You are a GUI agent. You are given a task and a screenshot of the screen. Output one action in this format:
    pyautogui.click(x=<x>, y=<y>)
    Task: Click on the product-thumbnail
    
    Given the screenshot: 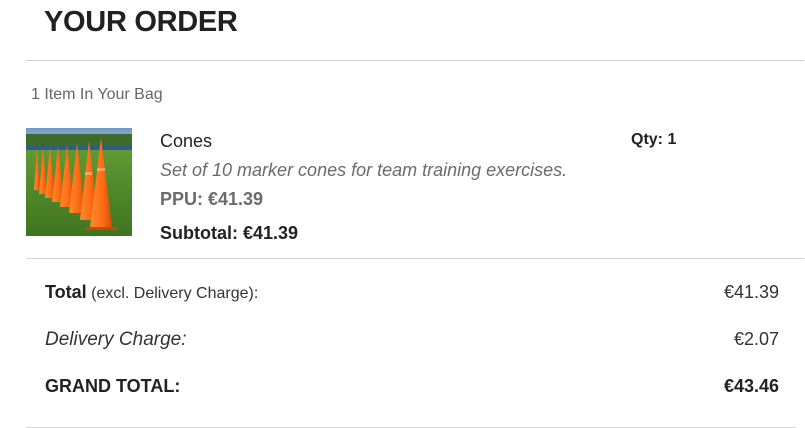 What is the action you would take?
    pyautogui.click(x=79, y=182)
    